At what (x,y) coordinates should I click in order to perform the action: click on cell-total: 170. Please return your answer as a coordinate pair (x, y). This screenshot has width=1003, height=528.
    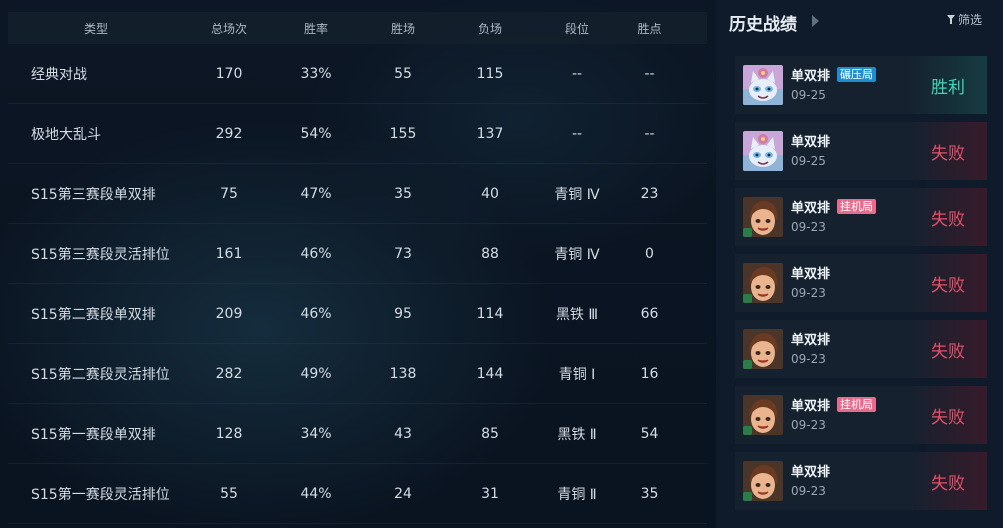
    Looking at the image, I should click on (229, 73).